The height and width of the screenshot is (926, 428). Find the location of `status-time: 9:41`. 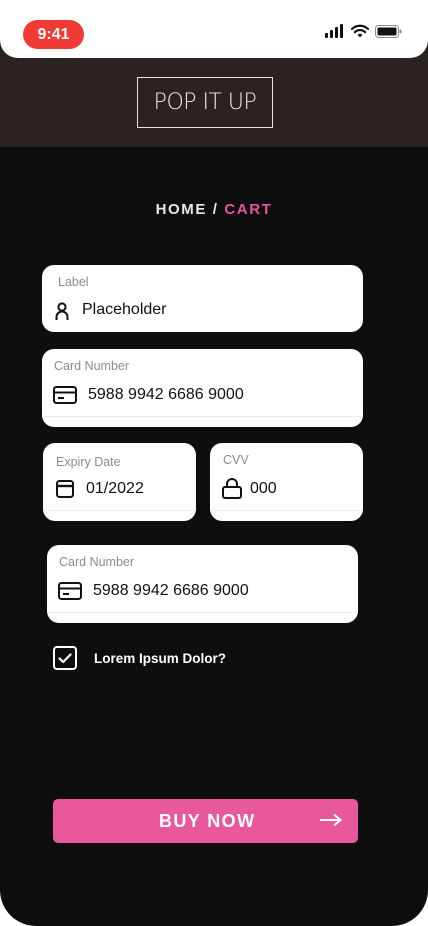

status-time: 9:41 is located at coordinates (53, 34).